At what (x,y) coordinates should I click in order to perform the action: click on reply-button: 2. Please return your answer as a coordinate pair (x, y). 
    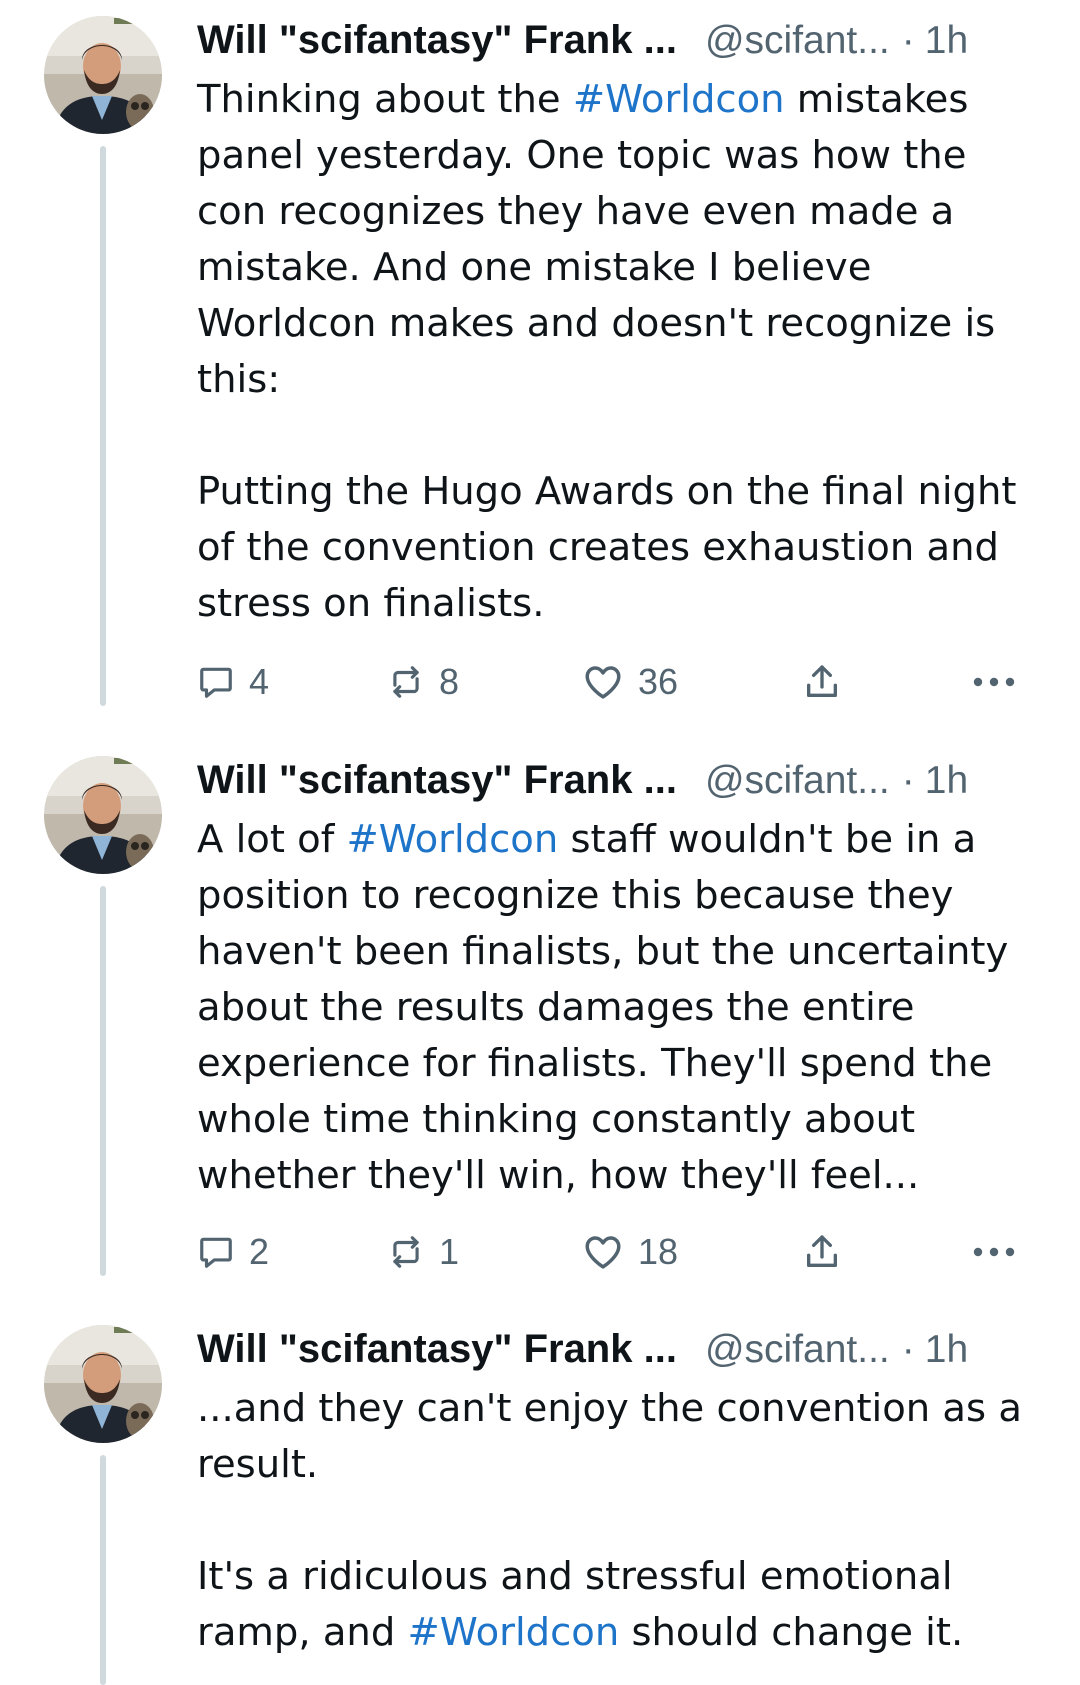
    Looking at the image, I should click on (233, 1252).